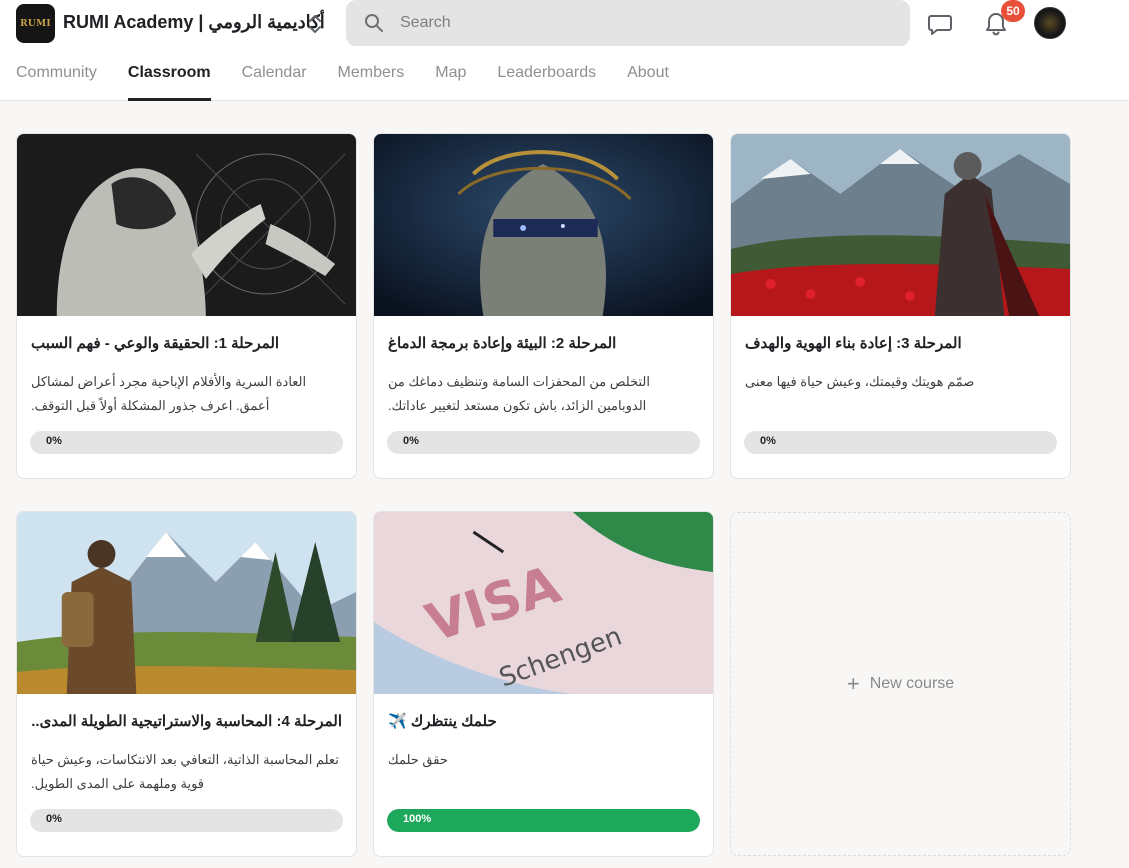 The width and height of the screenshot is (1129, 868). I want to click on chat-icon, so click(940, 24).